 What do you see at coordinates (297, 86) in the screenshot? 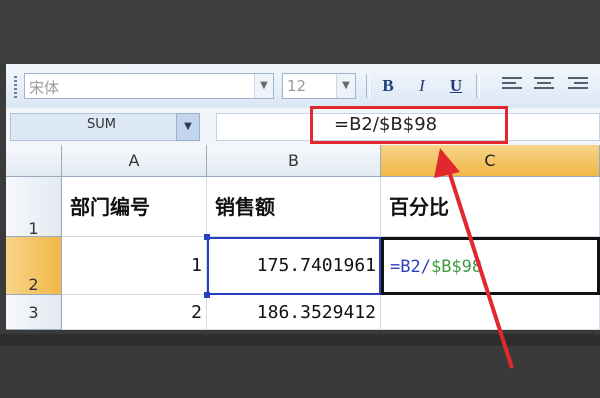
I see `font-size-value: 12` at bounding box center [297, 86].